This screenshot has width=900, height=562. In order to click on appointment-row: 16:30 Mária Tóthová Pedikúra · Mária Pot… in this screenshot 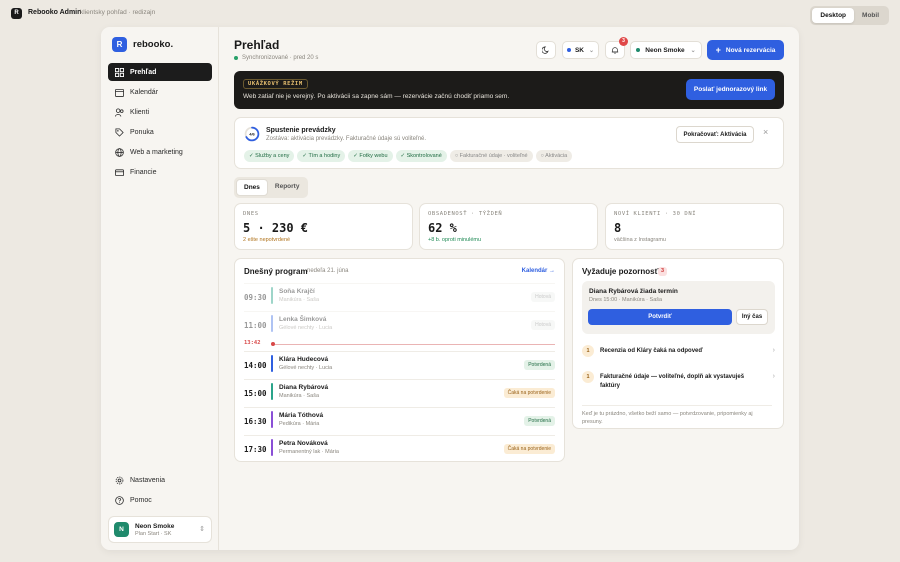, I will do `click(399, 421)`.